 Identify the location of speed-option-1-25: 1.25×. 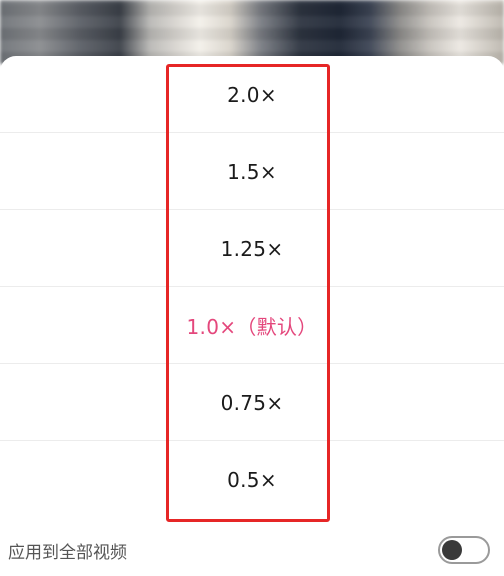
(252, 248).